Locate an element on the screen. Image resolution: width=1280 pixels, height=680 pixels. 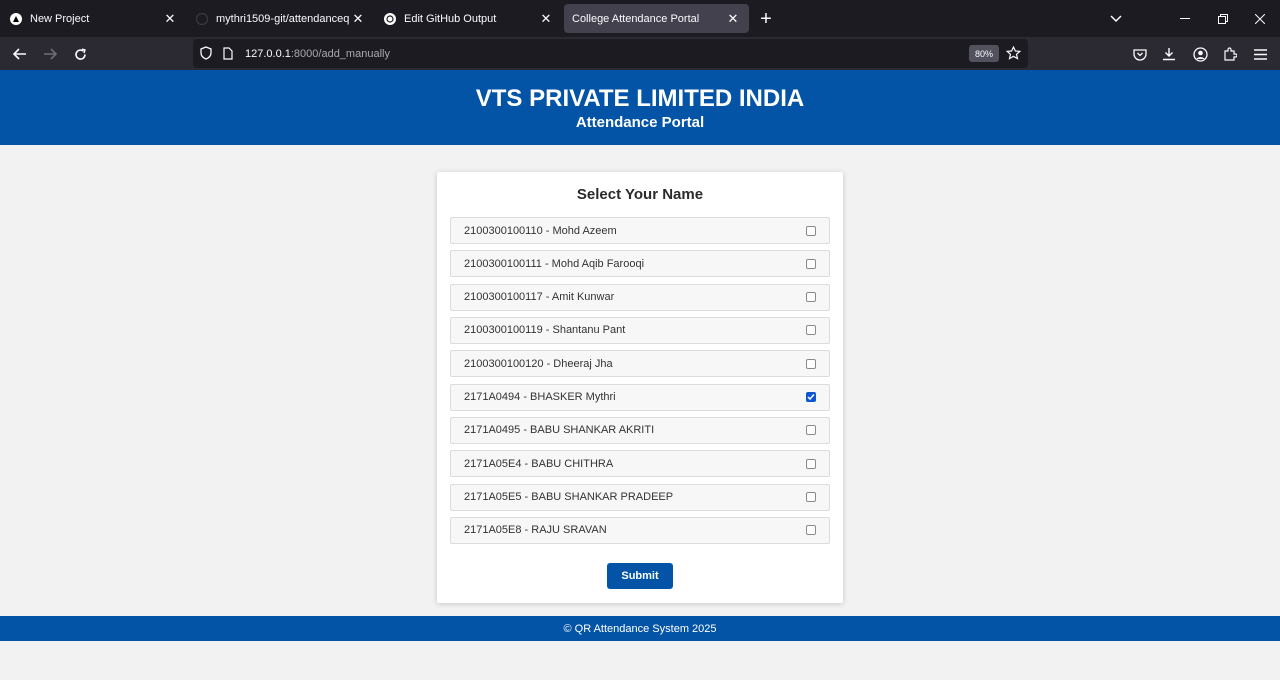
github-icon is located at coordinates (202, 18).